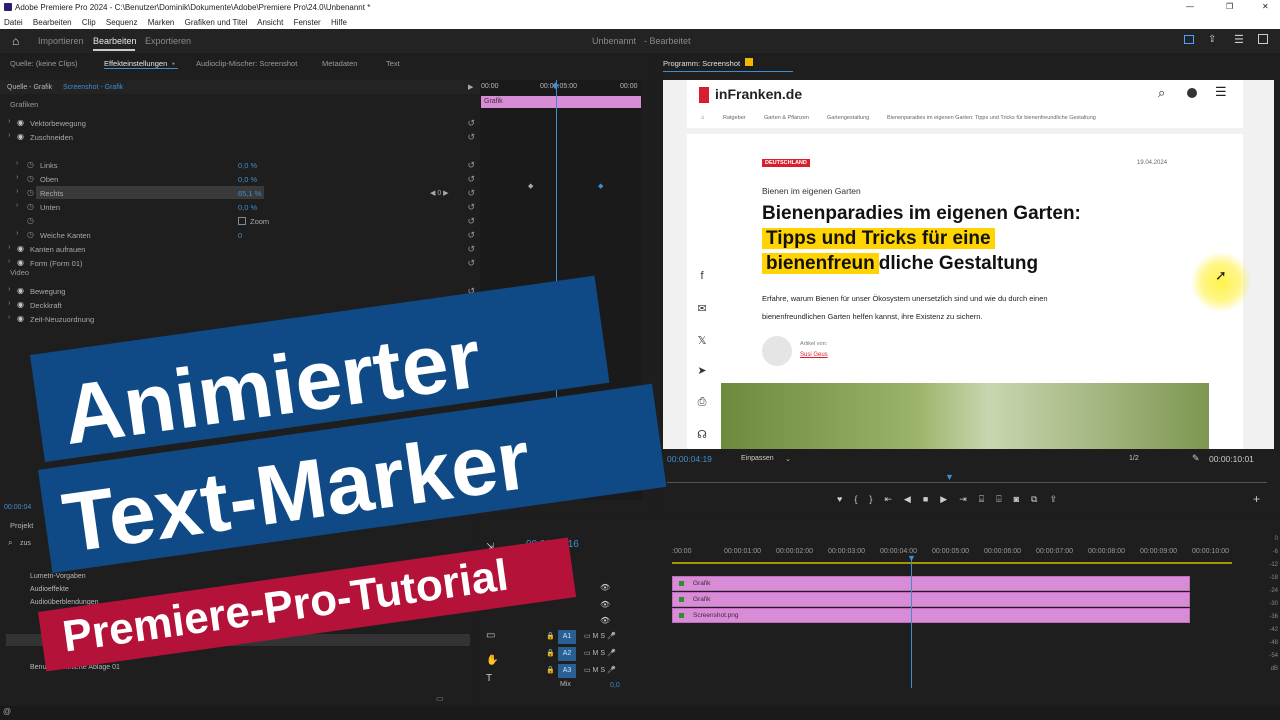  I want to click on site-search-icon: ⌕, so click(1161, 93).